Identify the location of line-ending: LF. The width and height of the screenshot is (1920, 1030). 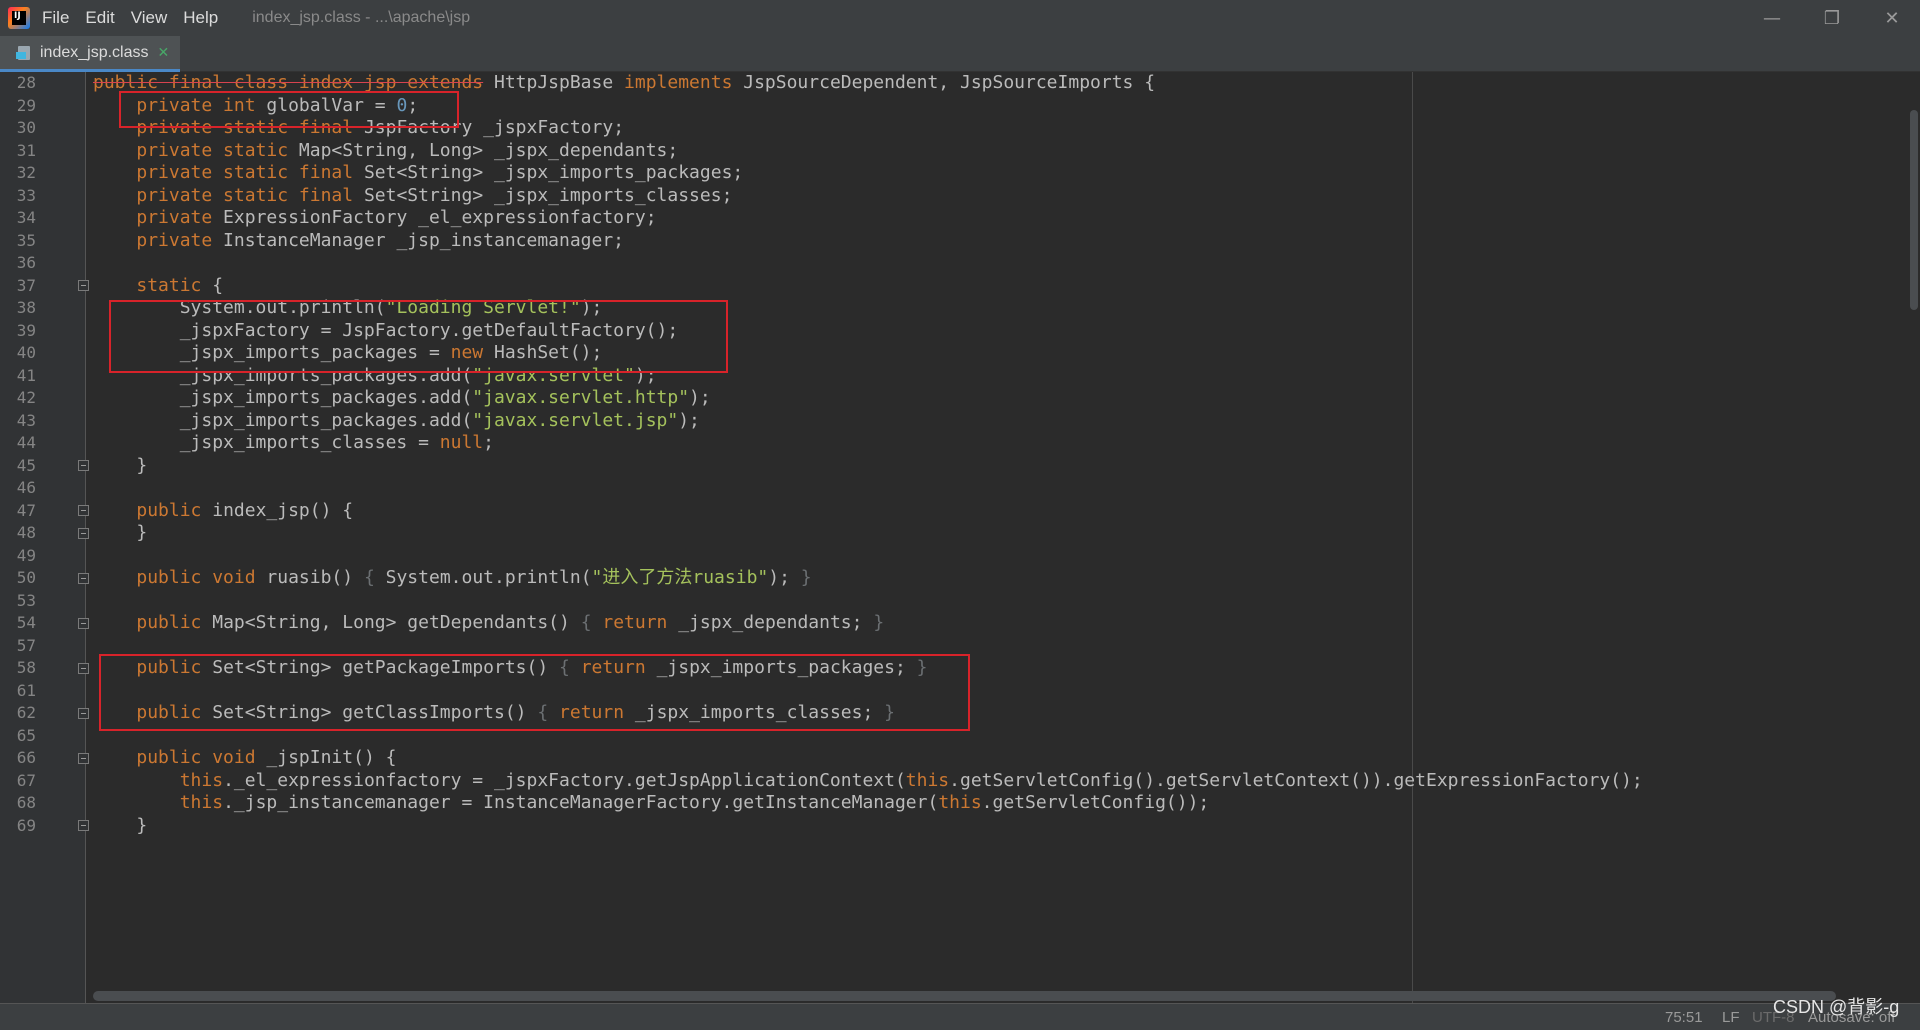
(1731, 1017).